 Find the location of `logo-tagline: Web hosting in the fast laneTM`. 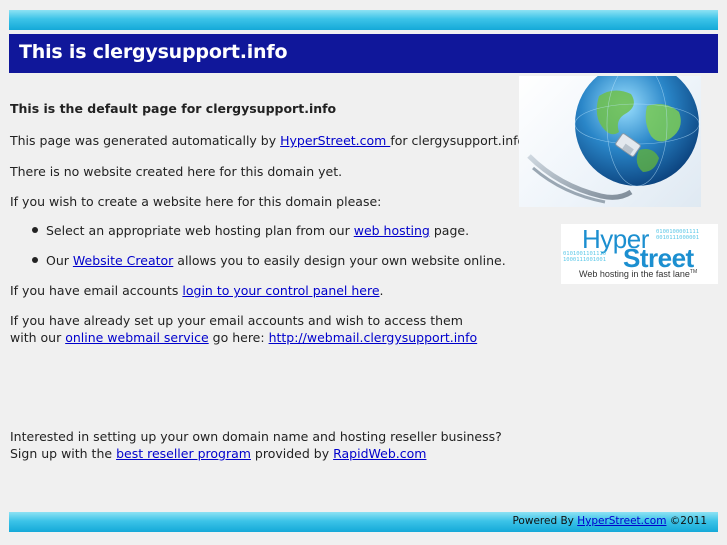

logo-tagline: Web hosting in the fast laneTM is located at coordinates (638, 274).